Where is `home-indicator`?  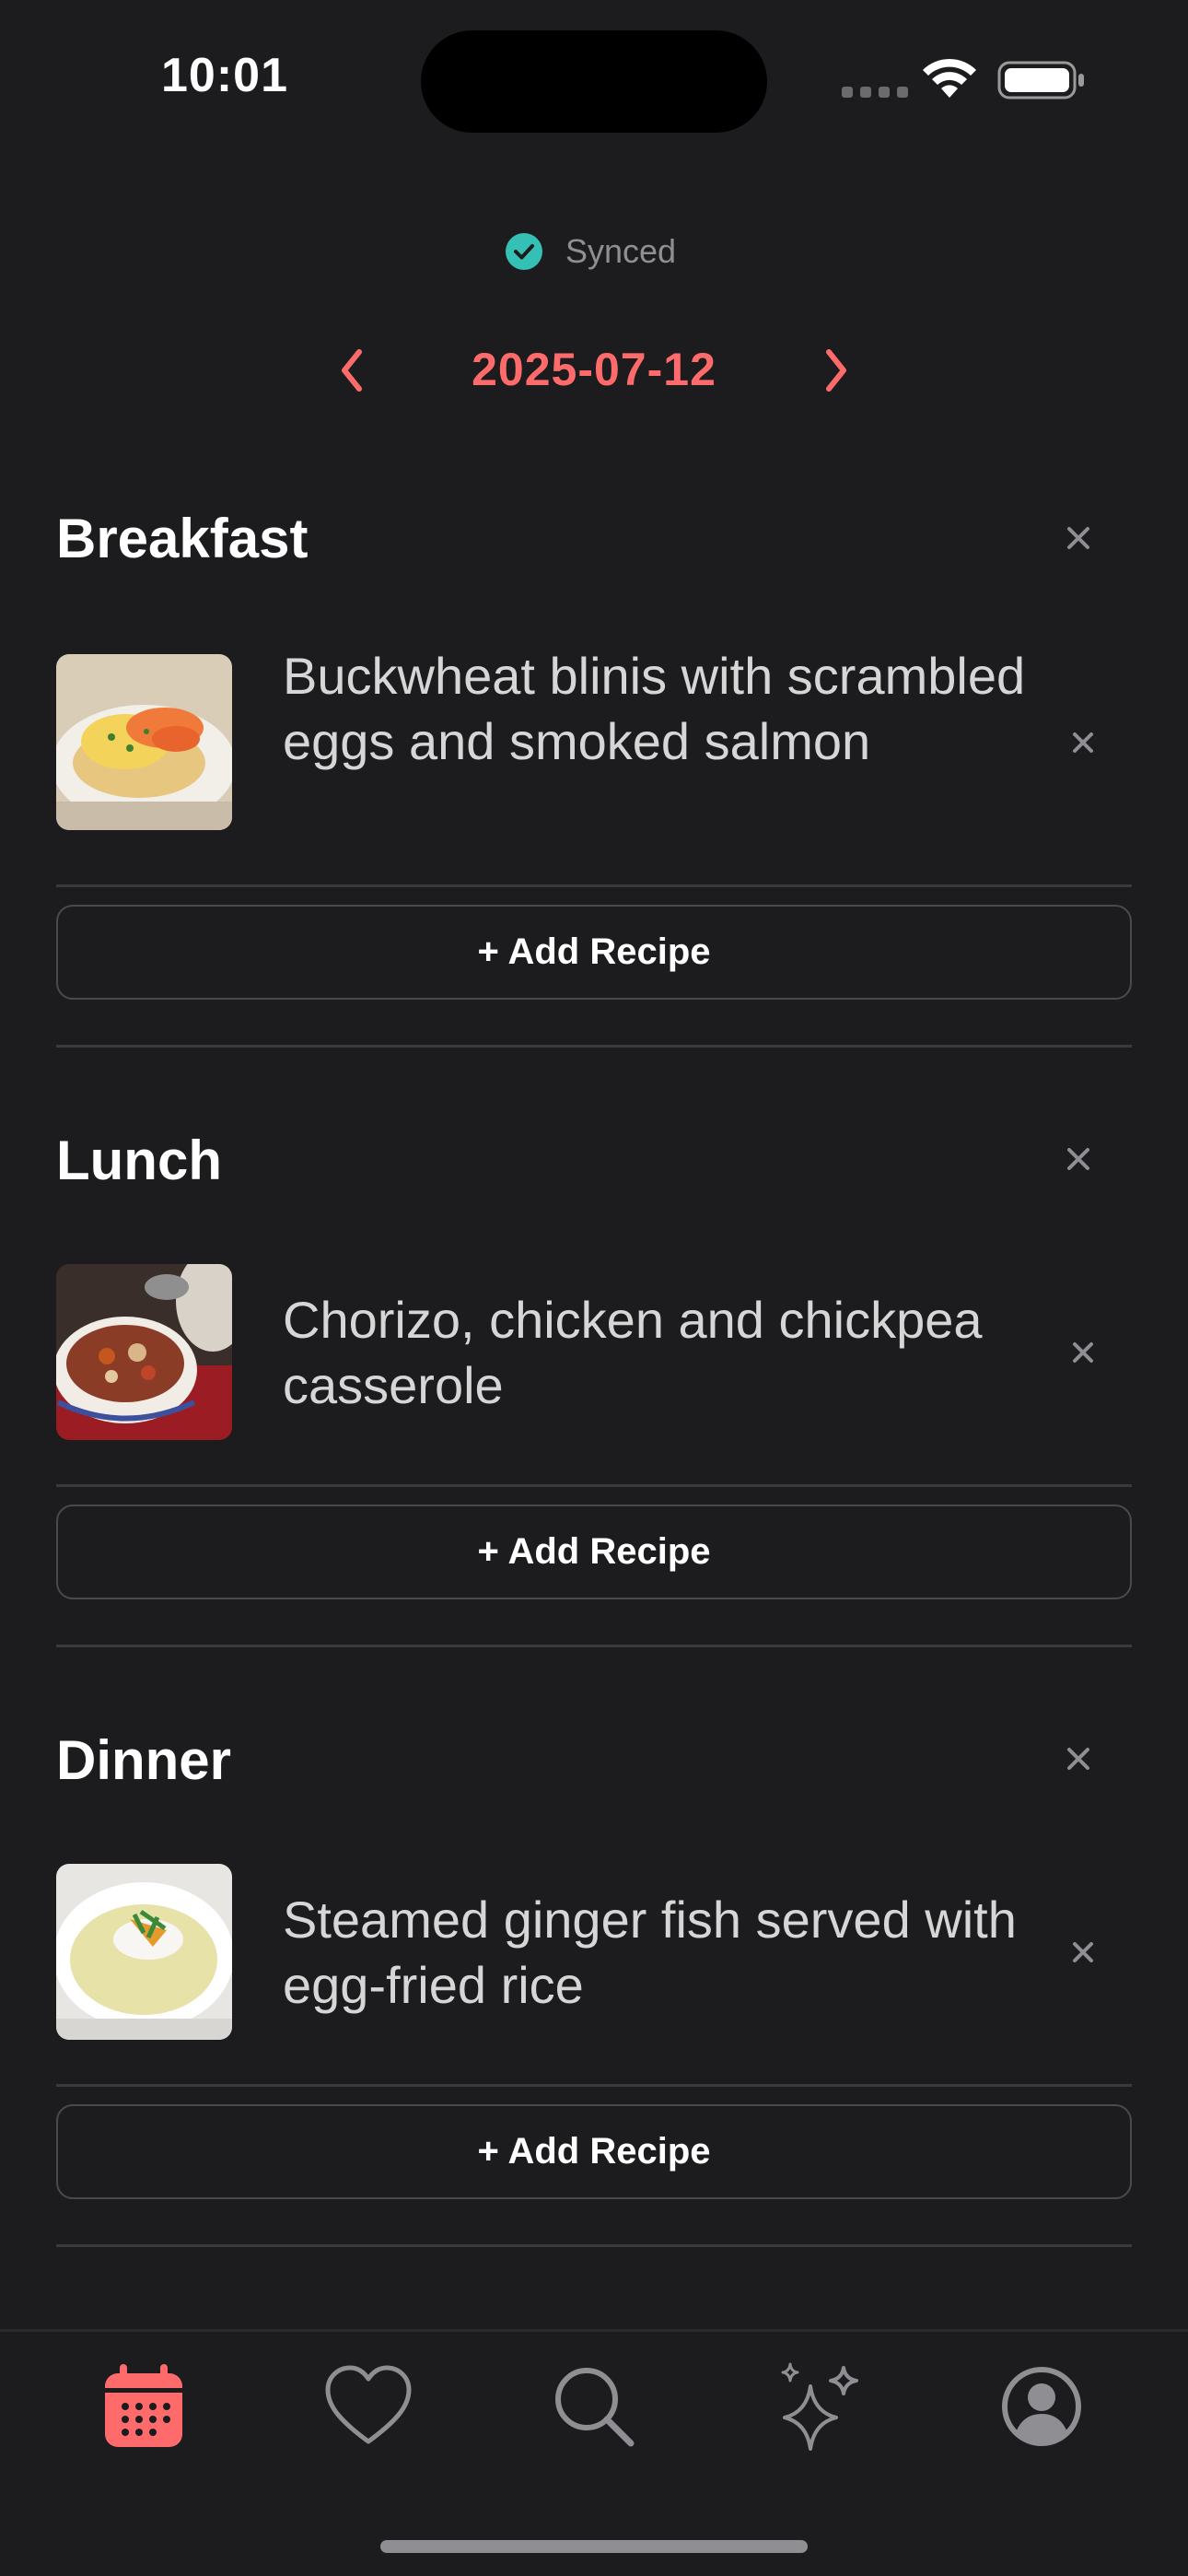
home-indicator is located at coordinates (594, 2546).